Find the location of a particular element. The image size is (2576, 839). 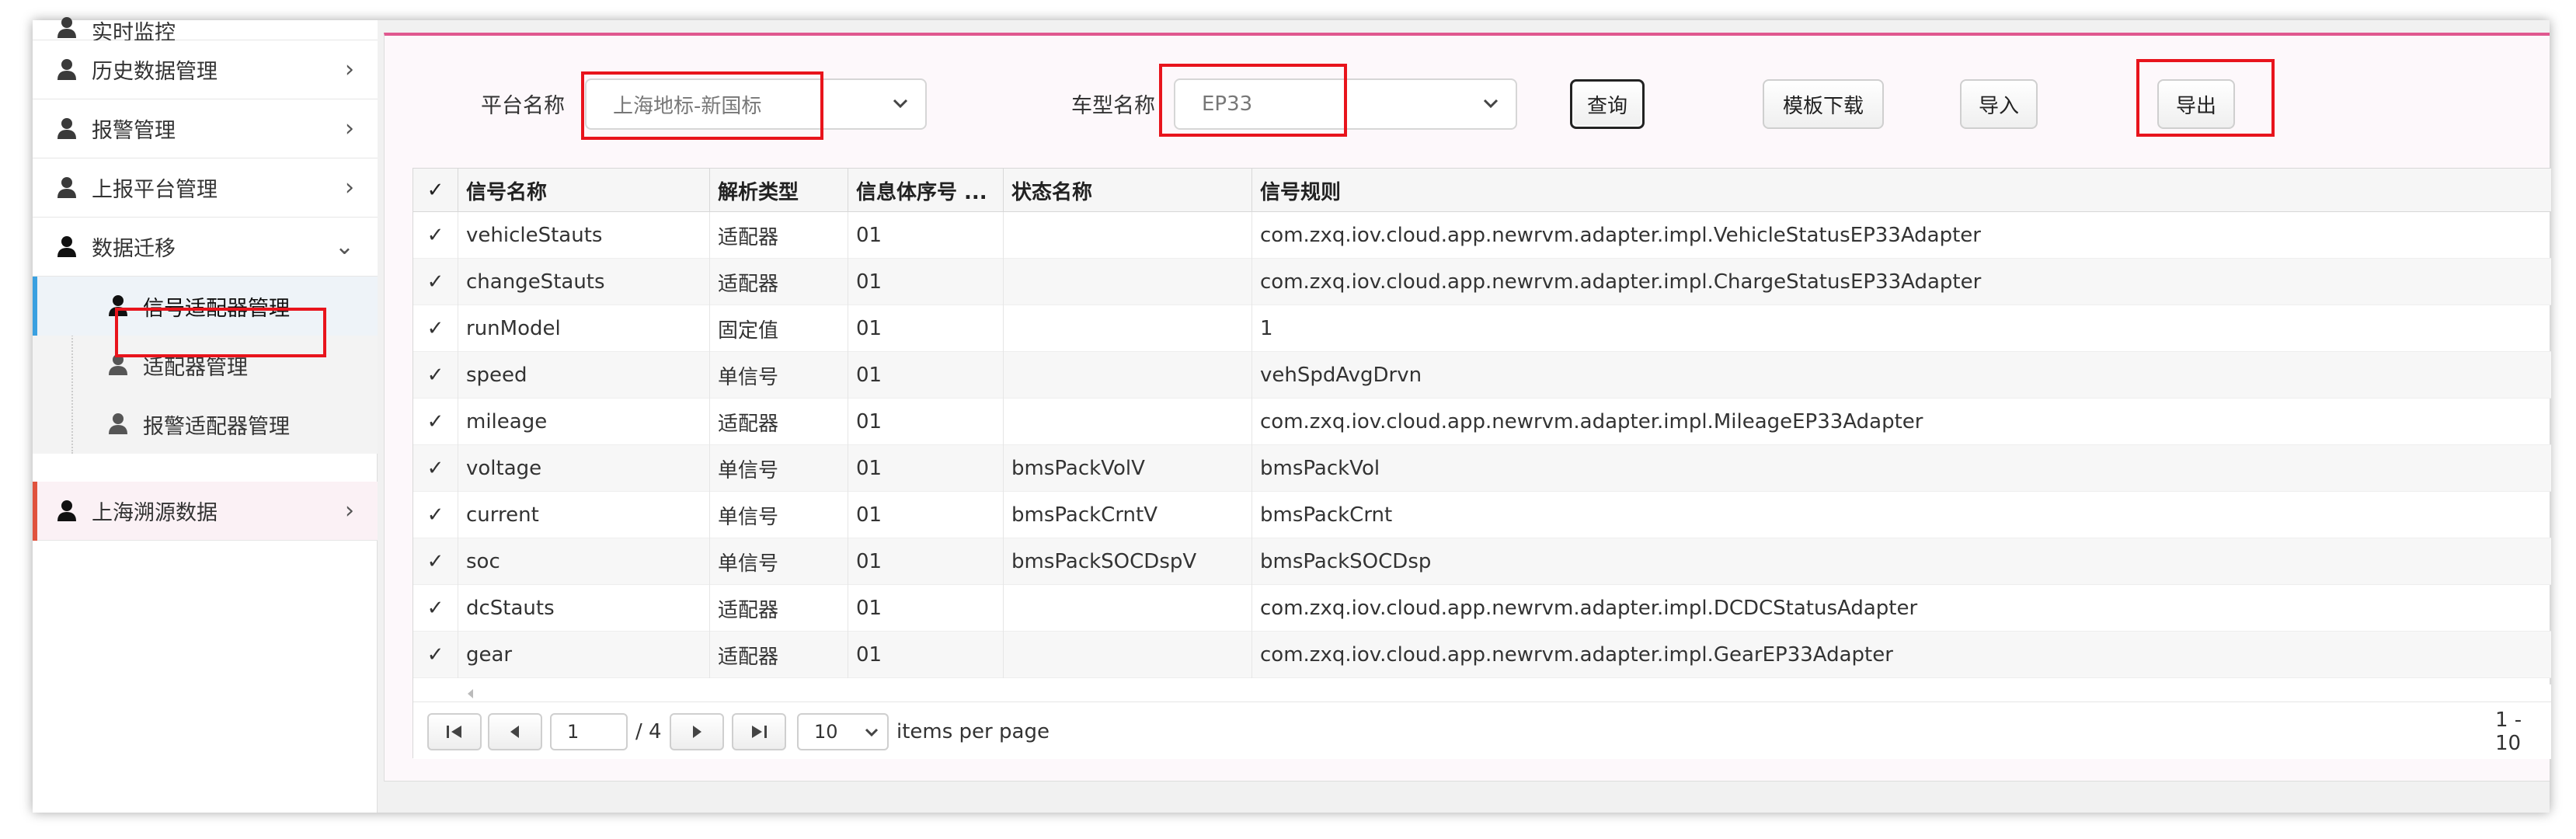

table-cell: vehSpdAvgDrvn is located at coordinates (1341, 376).